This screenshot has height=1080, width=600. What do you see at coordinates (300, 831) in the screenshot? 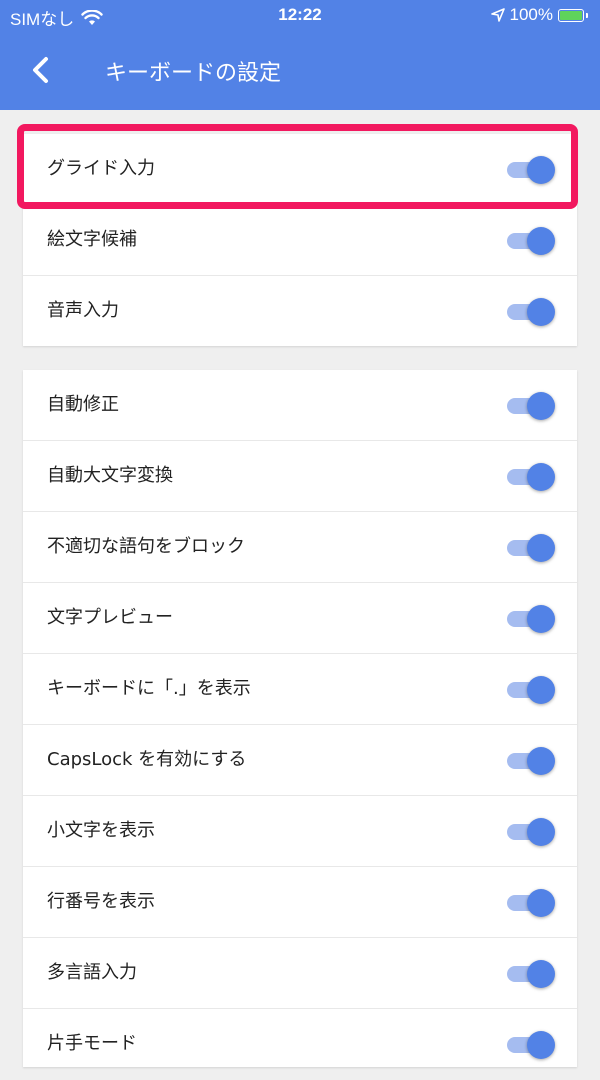
I see `setting-row-show-lowercase: 小文字を表示` at bounding box center [300, 831].